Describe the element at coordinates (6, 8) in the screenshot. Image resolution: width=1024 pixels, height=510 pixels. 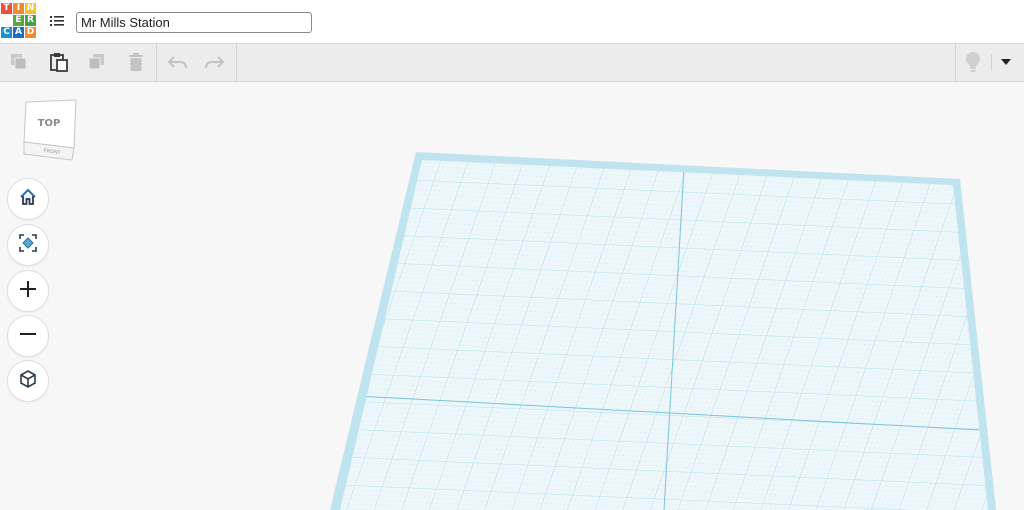
I see `logo-letter-t: T` at that location.